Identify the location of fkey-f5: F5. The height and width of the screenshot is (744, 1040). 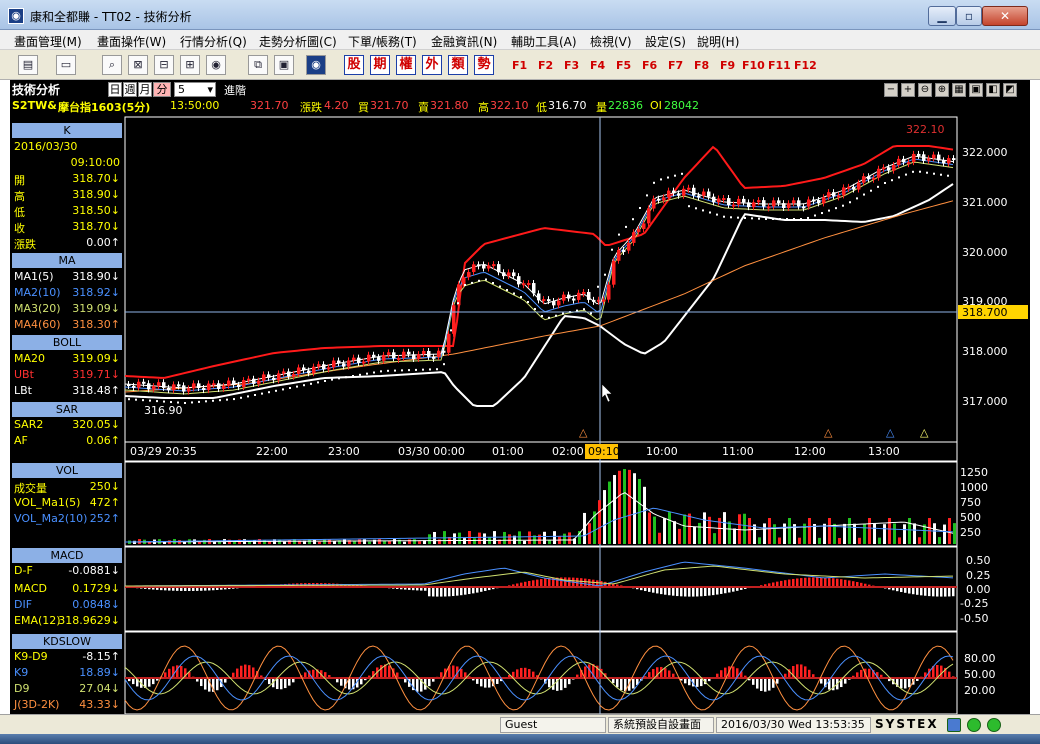
(623, 65).